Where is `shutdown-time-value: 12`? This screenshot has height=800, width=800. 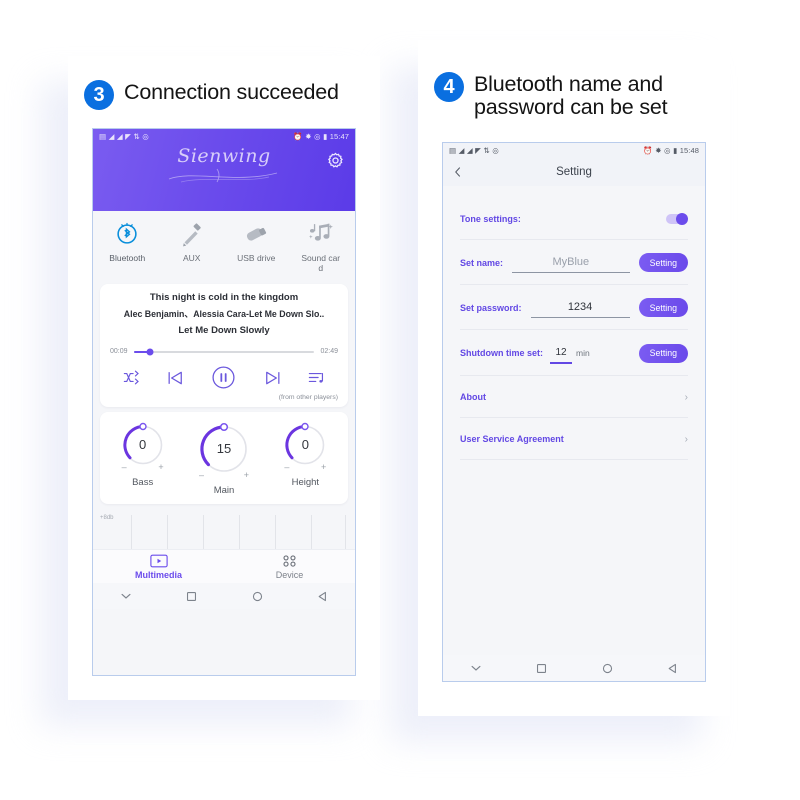
shutdown-time-value: 12 is located at coordinates (561, 352).